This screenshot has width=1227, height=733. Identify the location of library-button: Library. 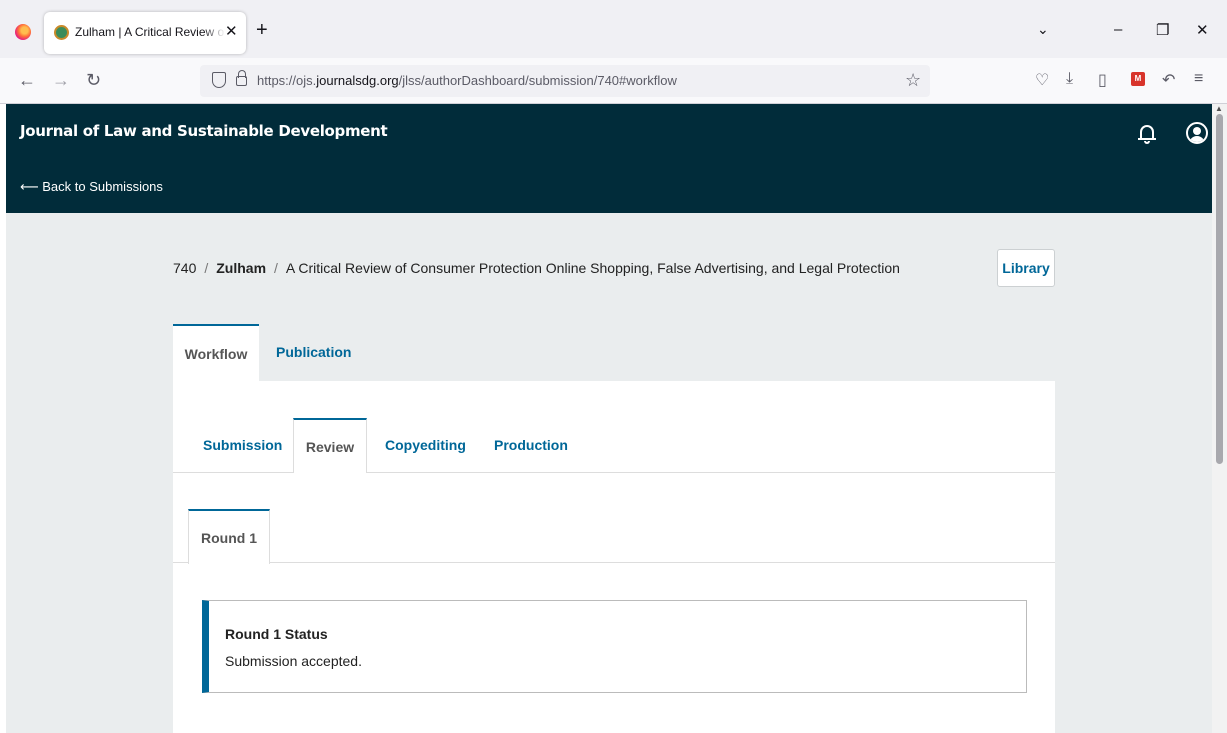
(1026, 268).